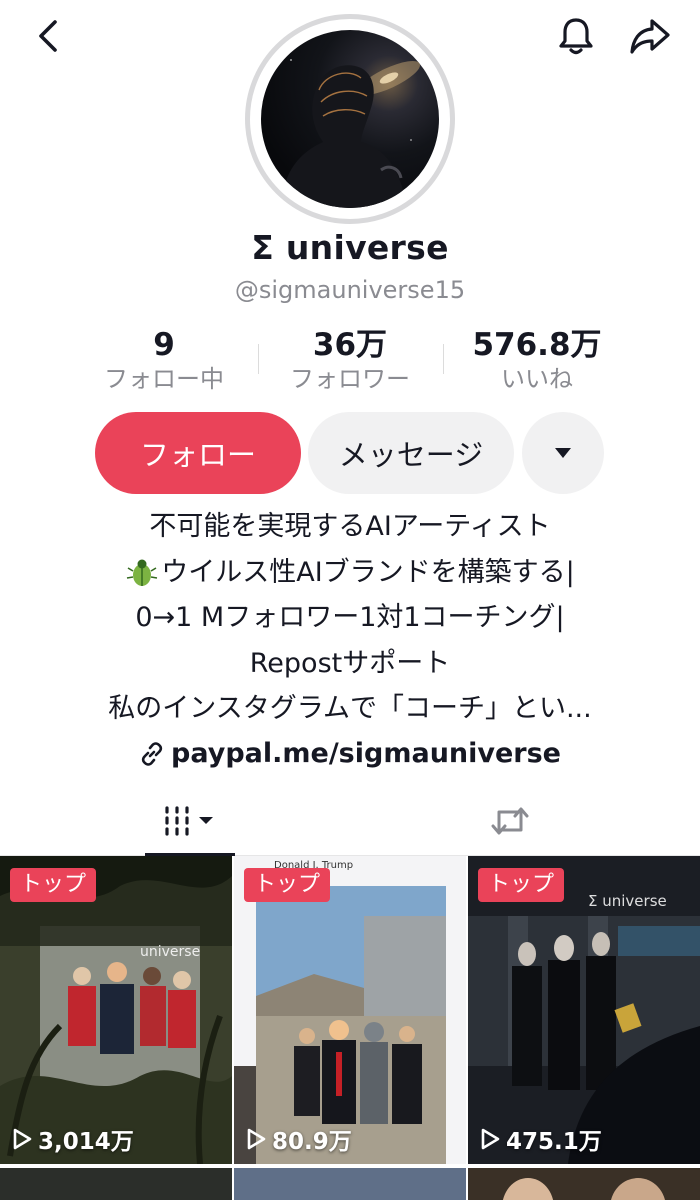 The width and height of the screenshot is (700, 1200). I want to click on video-watermark: universe, so click(170, 952).